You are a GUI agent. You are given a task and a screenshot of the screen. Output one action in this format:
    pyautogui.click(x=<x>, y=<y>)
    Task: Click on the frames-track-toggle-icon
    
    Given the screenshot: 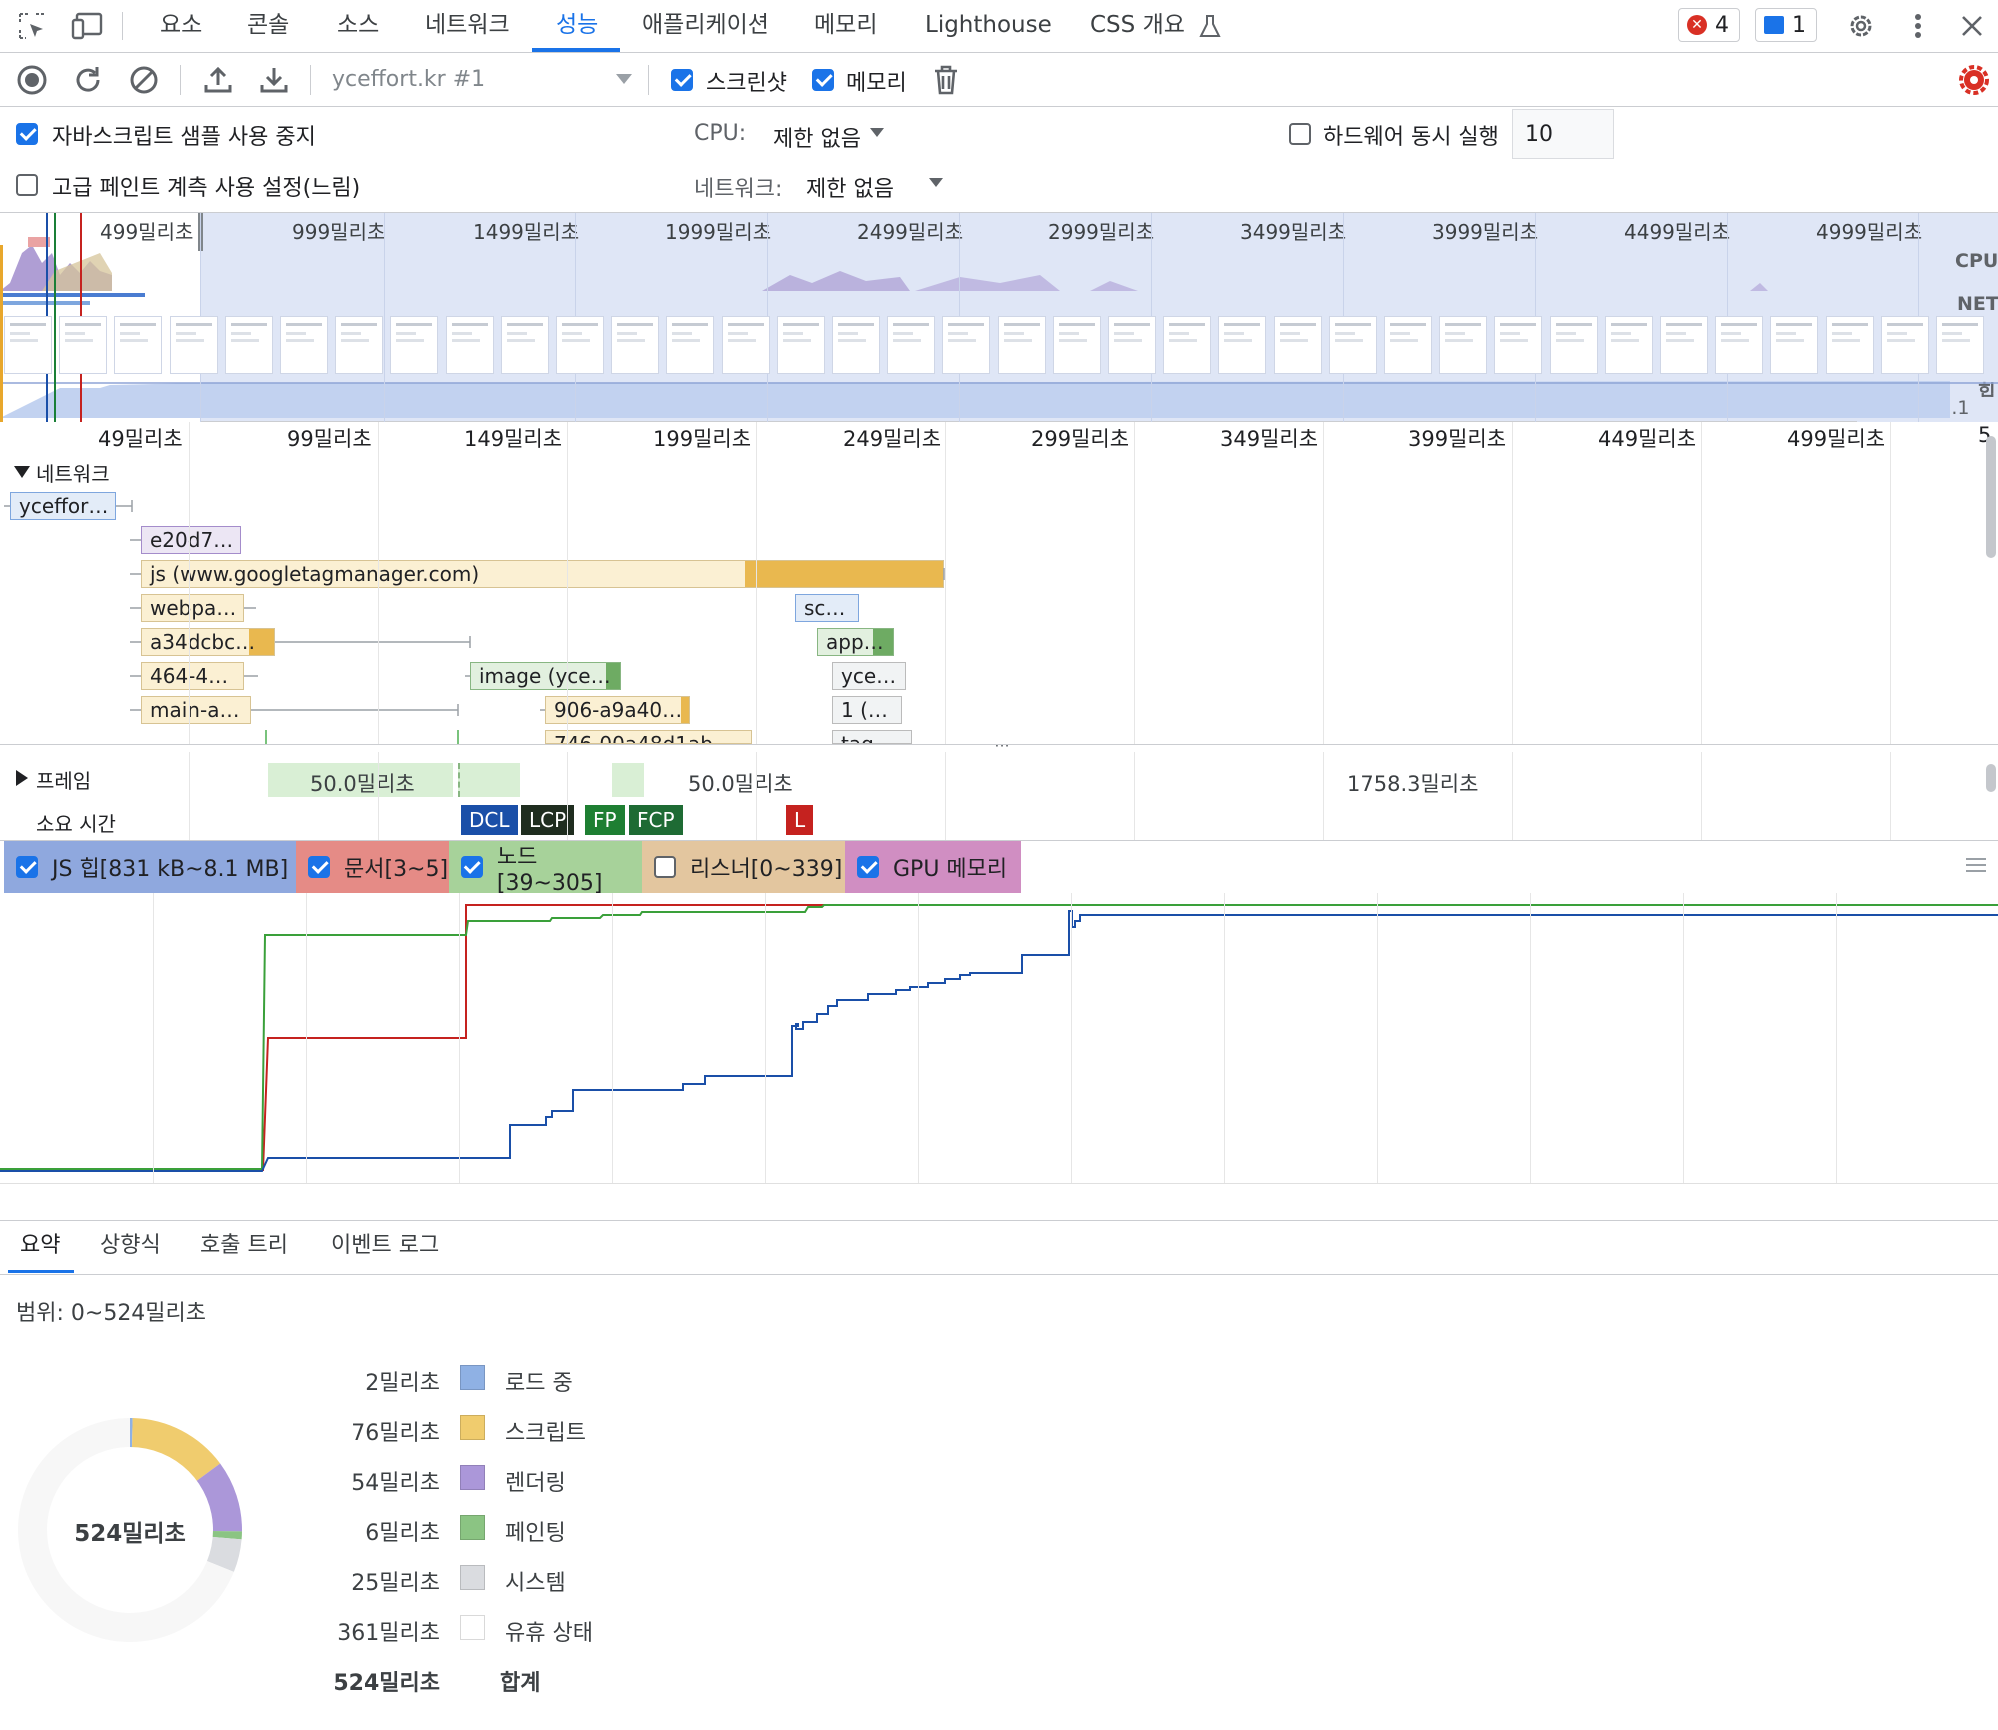 What is the action you would take?
    pyautogui.click(x=22, y=778)
    